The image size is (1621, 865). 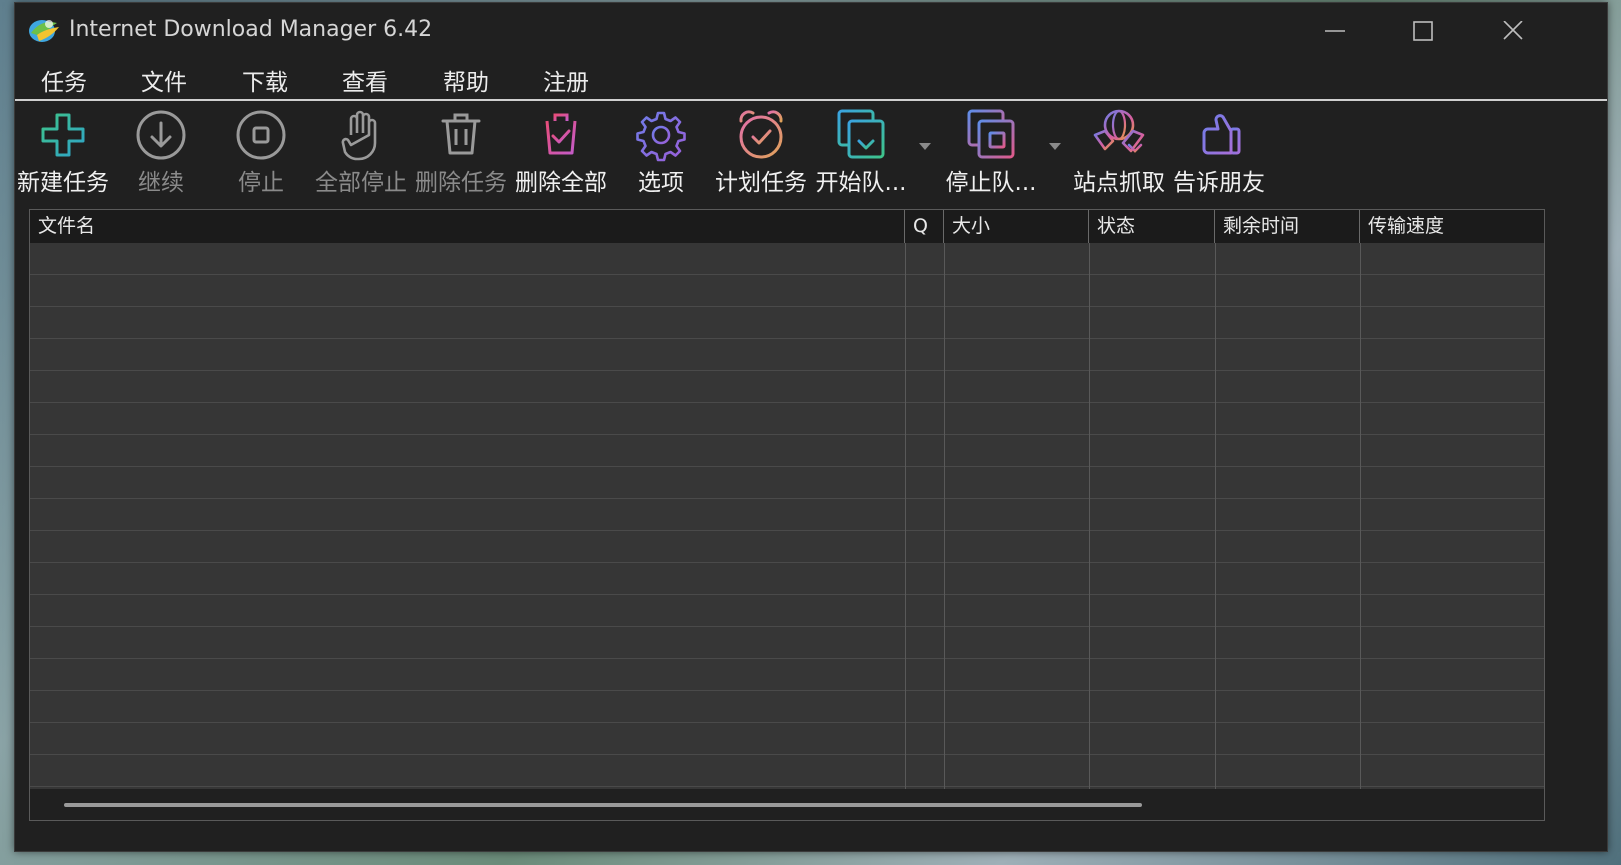 I want to click on queue-stop-icon, so click(x=991, y=134).